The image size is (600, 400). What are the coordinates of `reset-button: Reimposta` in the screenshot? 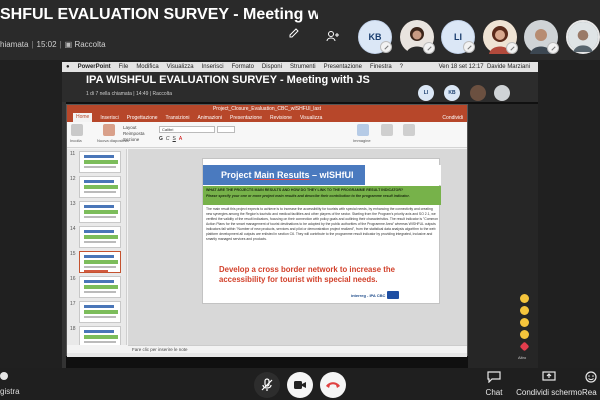 It's located at (134, 133).